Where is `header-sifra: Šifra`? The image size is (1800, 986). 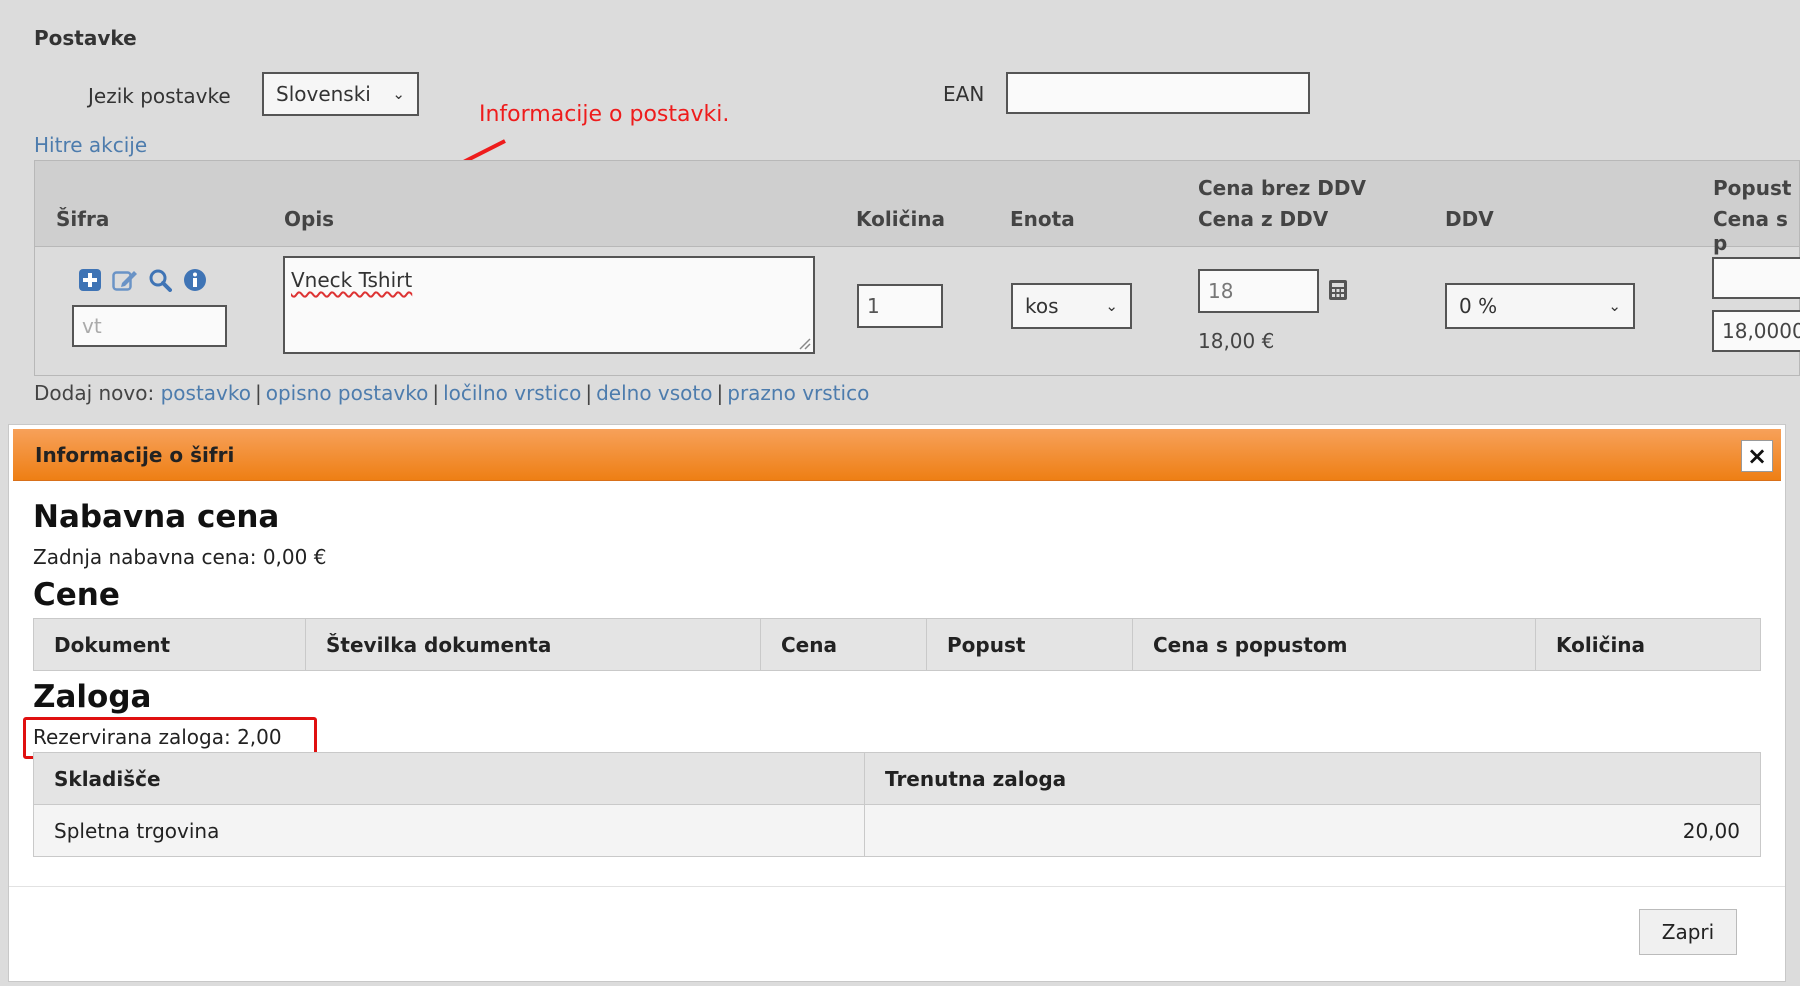
header-sifra: Šifra is located at coordinates (83, 219).